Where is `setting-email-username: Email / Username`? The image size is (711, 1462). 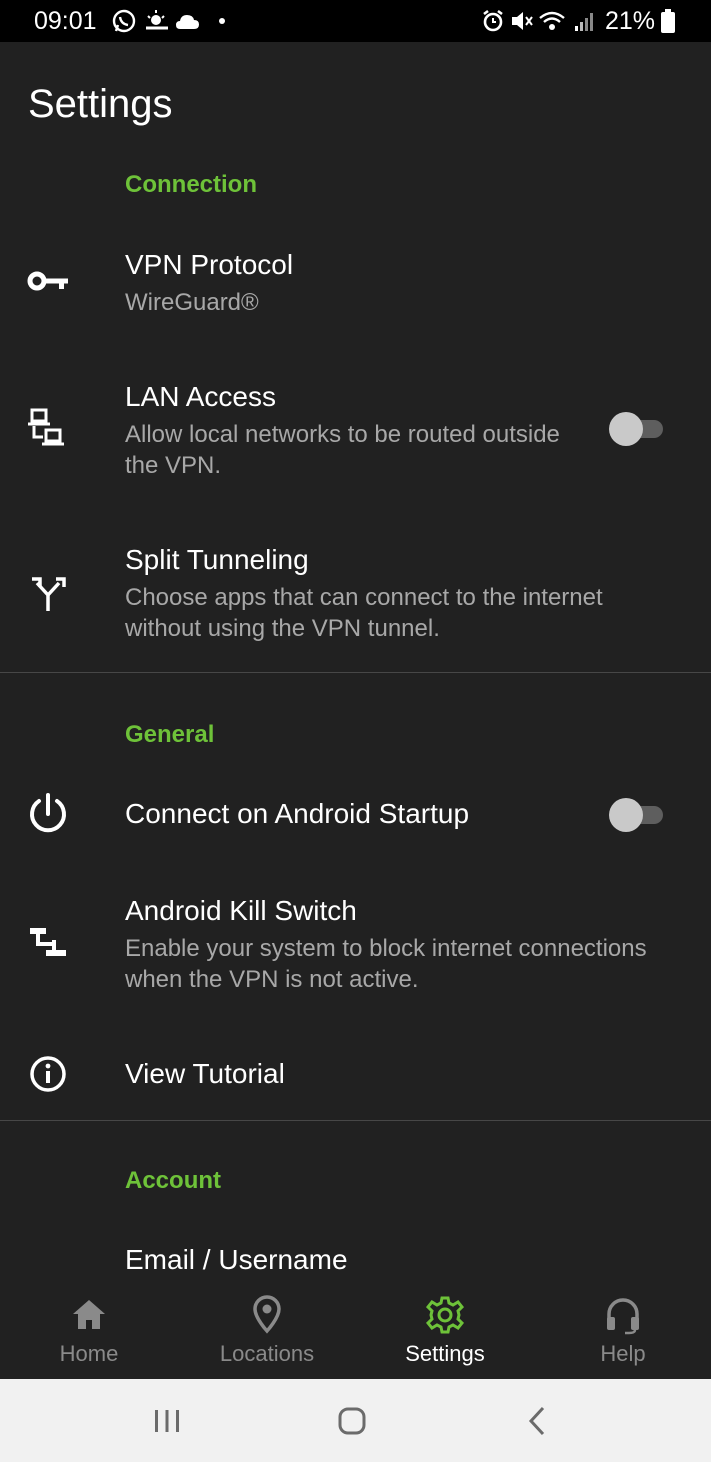
setting-email-username: Email / Username is located at coordinates (355, 1257).